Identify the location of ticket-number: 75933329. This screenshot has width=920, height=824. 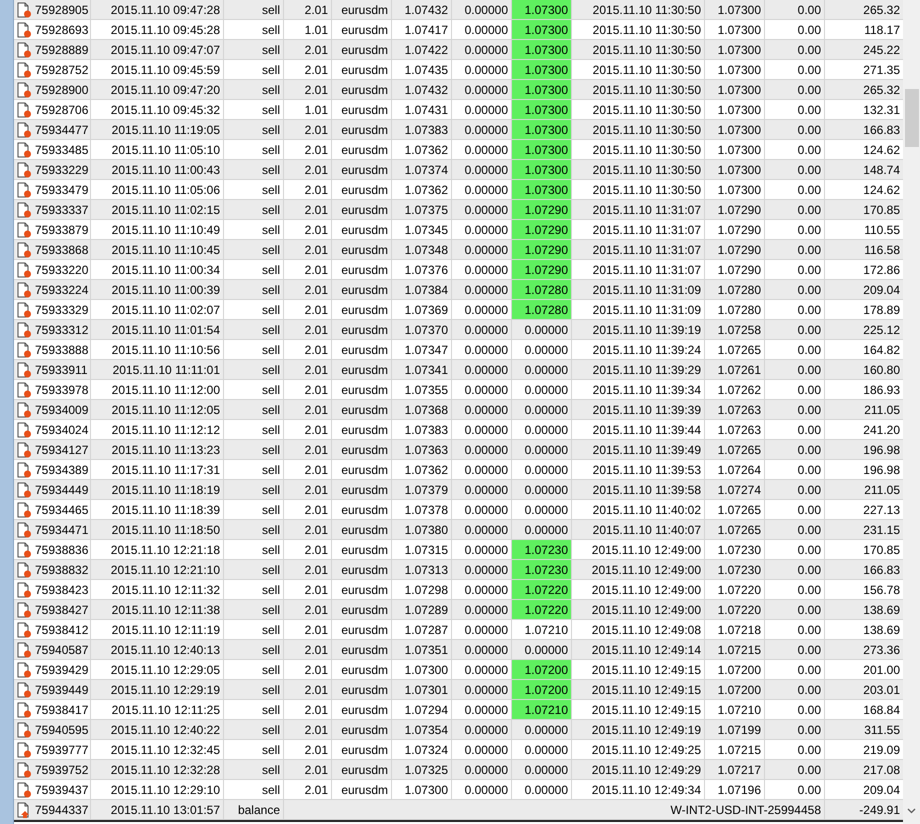
(61, 309).